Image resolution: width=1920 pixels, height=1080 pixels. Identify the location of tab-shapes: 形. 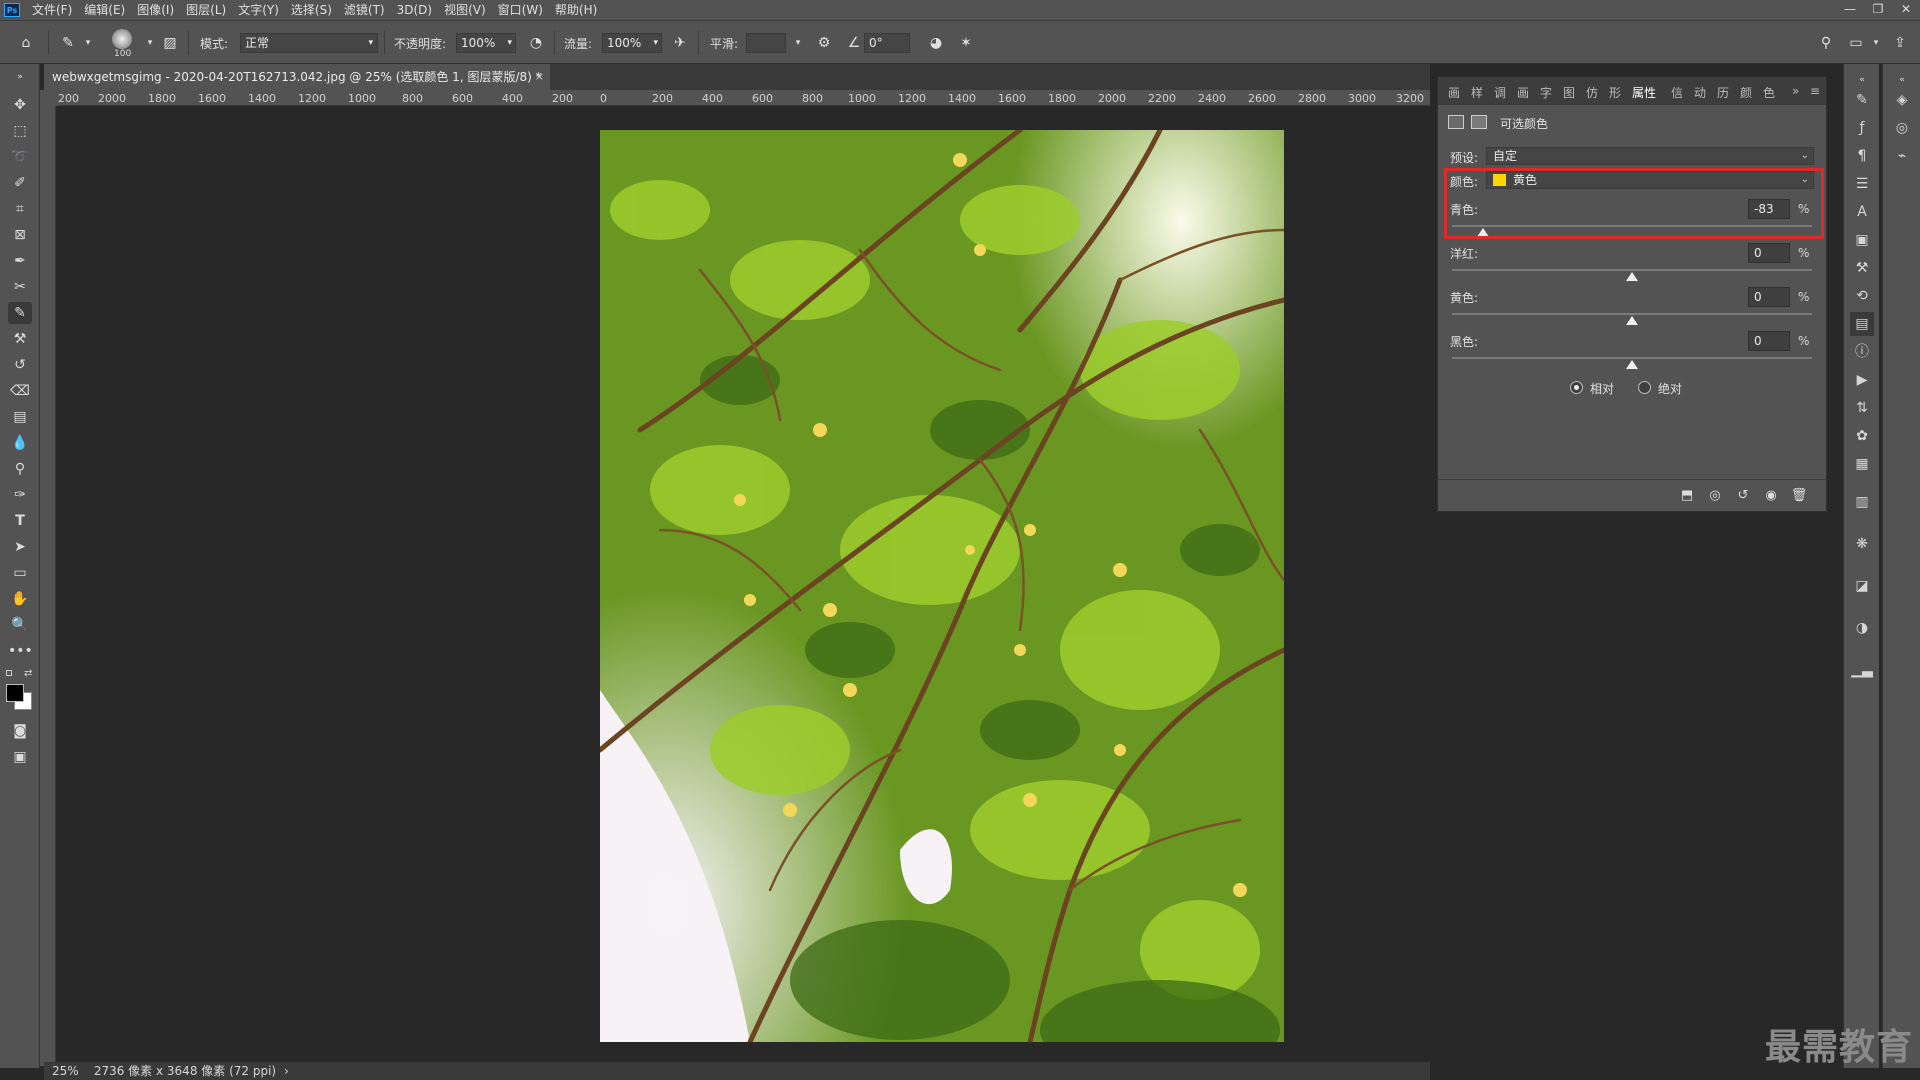
(1615, 92).